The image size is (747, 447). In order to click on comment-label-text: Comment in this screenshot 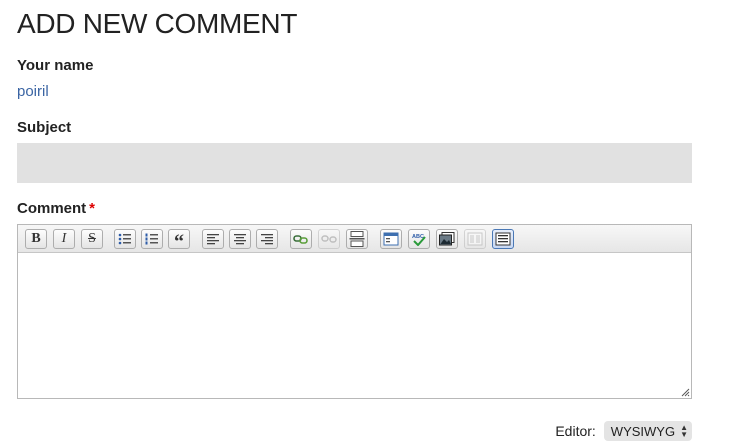, I will do `click(52, 208)`.